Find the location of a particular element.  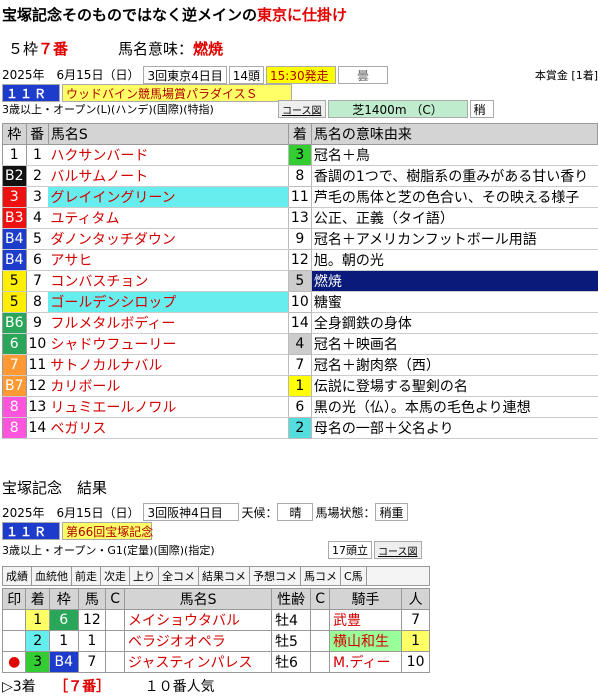

header-finish: 着 is located at coordinates (299, 134).